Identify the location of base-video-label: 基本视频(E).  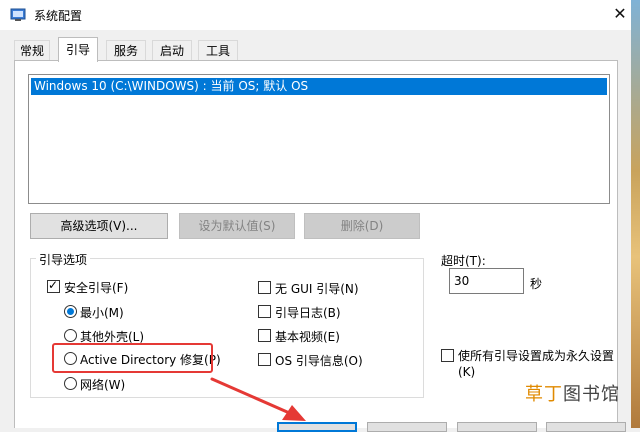
(307, 337).